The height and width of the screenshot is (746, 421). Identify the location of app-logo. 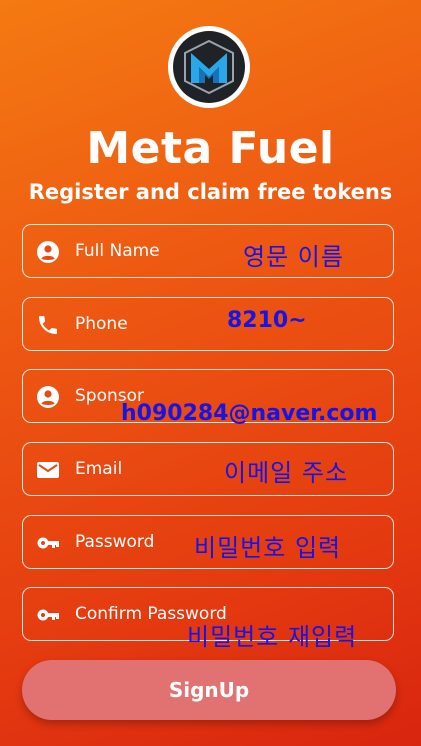
(209, 67).